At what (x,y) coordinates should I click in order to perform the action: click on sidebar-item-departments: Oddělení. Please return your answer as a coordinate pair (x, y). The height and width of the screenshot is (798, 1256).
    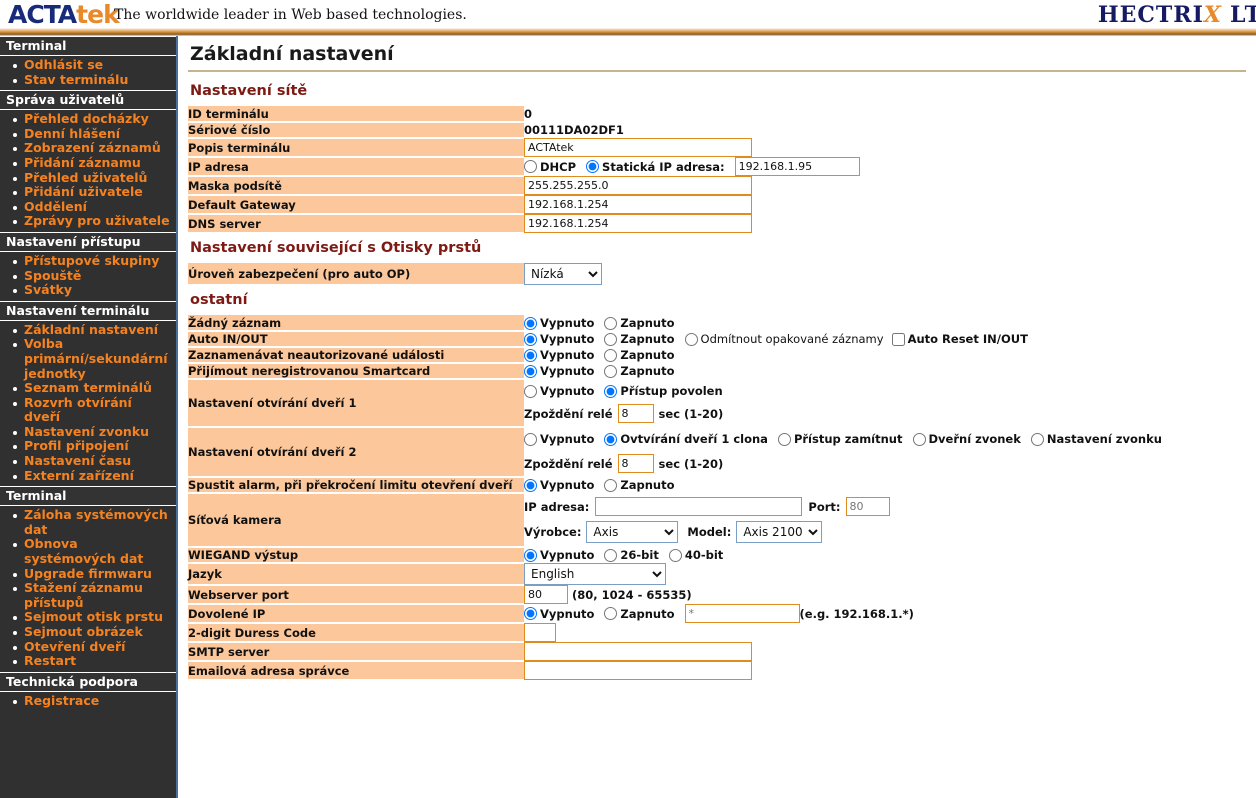
    Looking at the image, I should click on (88, 207).